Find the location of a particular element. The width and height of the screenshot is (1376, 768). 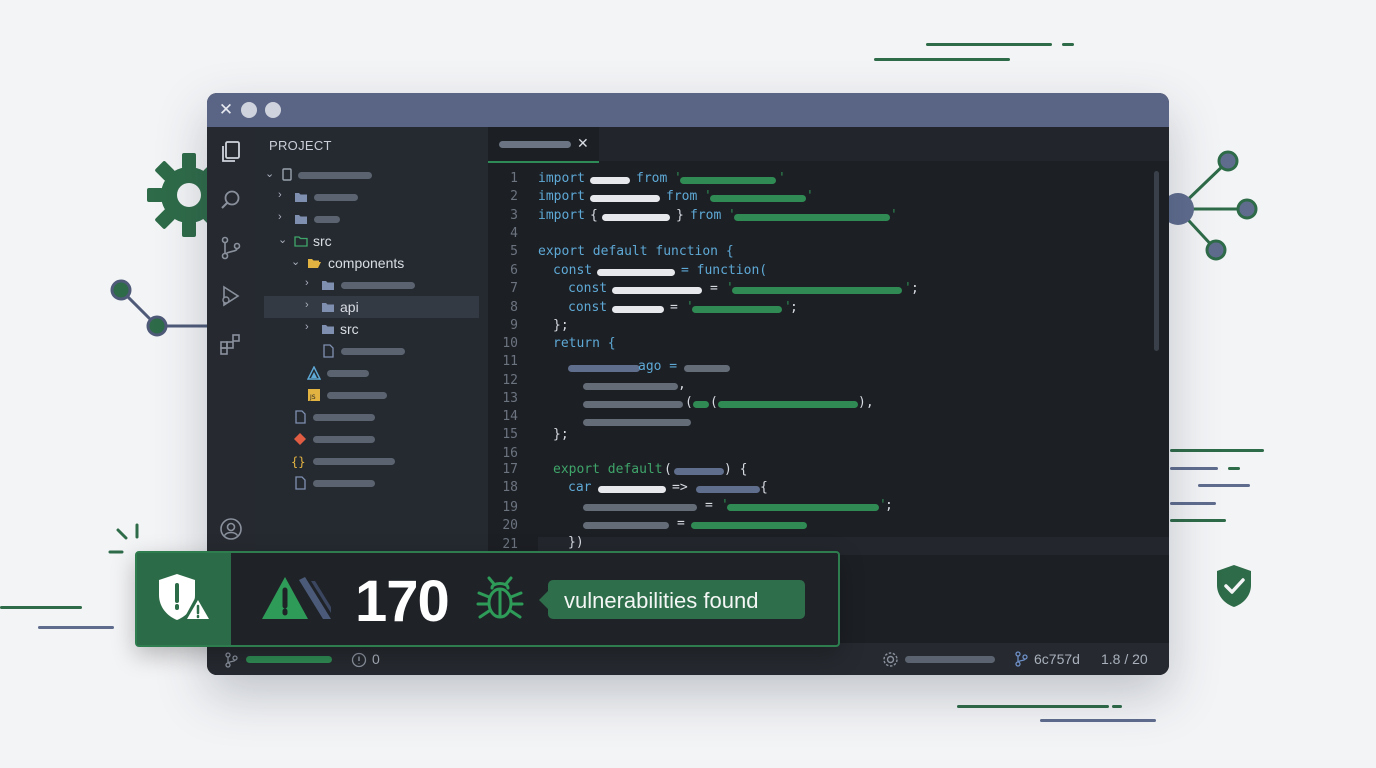

js-file-icon: JS is located at coordinates (314, 395).